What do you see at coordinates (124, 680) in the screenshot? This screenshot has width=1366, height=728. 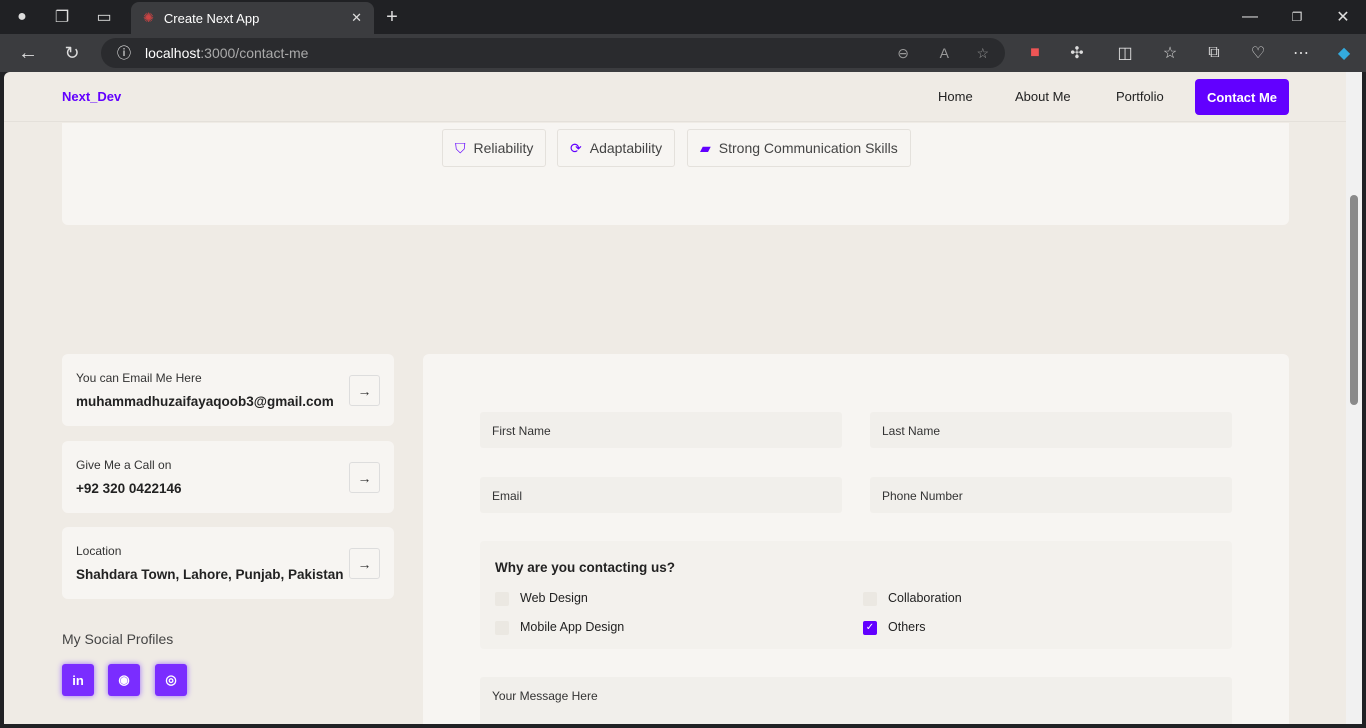 I see `github-icon: ◉` at bounding box center [124, 680].